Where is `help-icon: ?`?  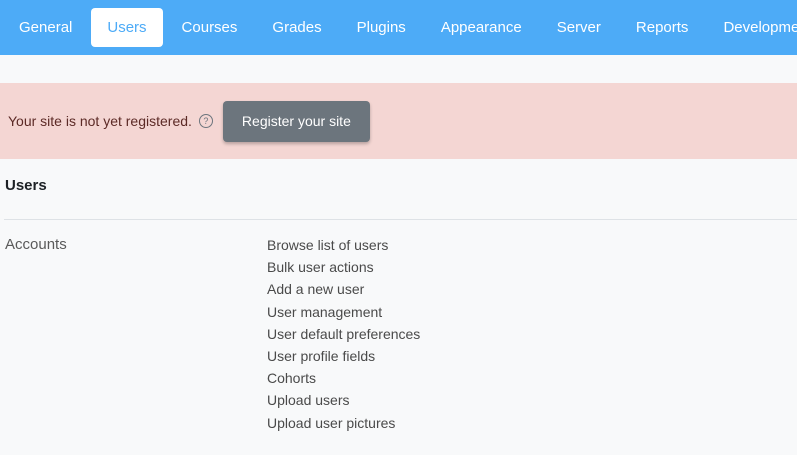 help-icon: ? is located at coordinates (205, 121).